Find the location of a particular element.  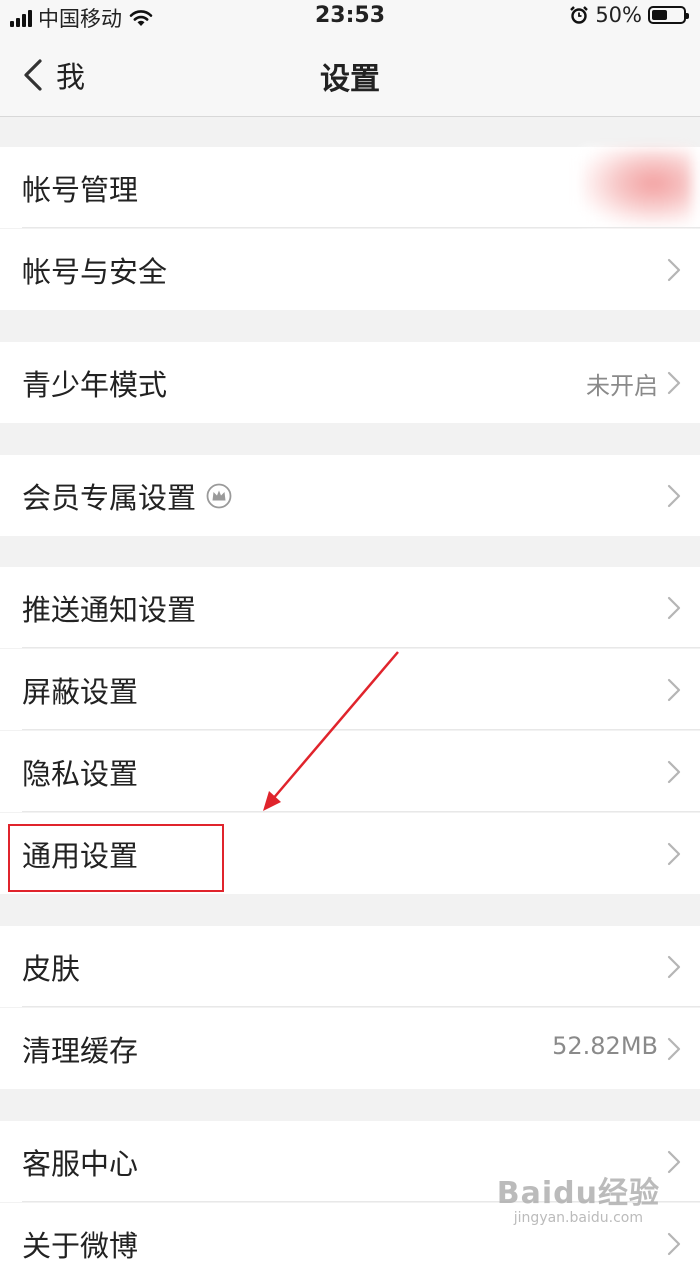

row-account-security: 帐号与安全 is located at coordinates (350, 269).